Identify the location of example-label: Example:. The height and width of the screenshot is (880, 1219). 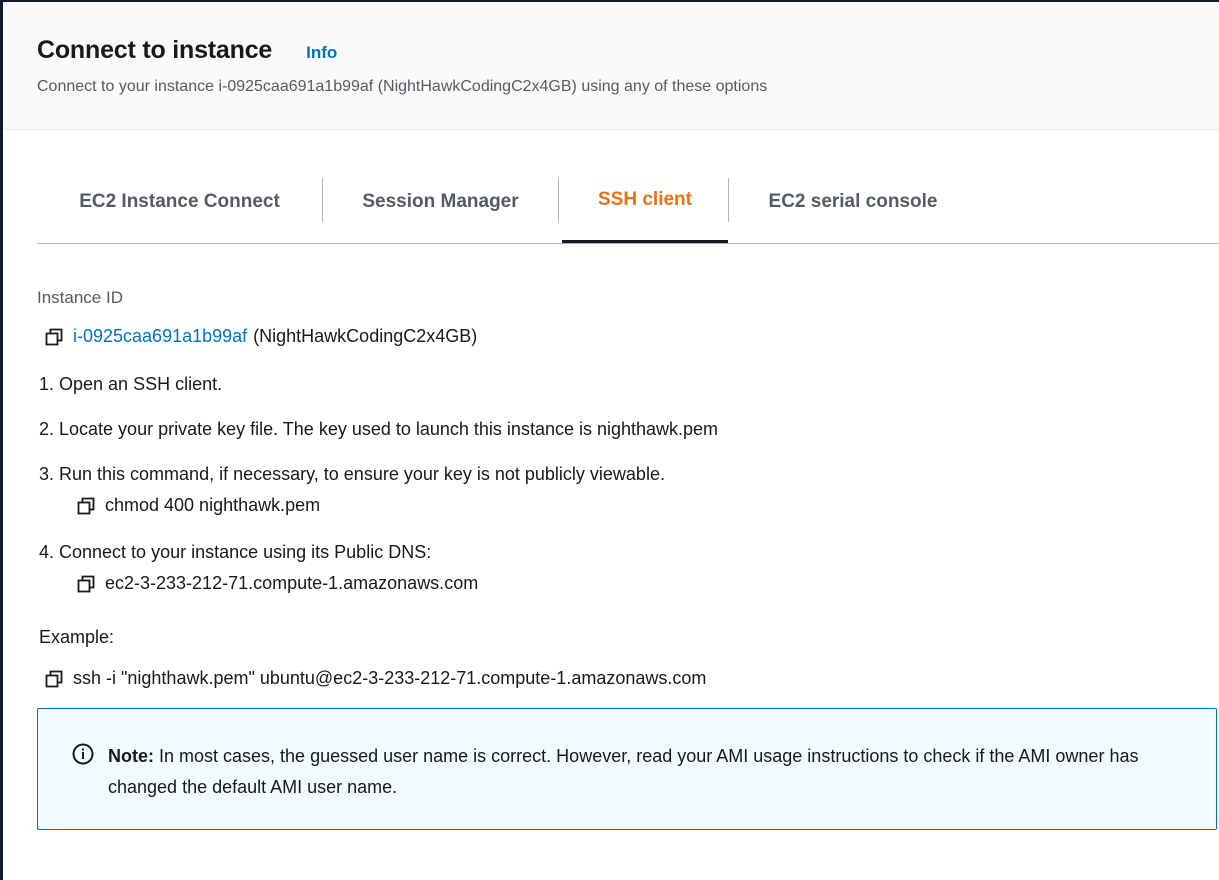
(77, 637).